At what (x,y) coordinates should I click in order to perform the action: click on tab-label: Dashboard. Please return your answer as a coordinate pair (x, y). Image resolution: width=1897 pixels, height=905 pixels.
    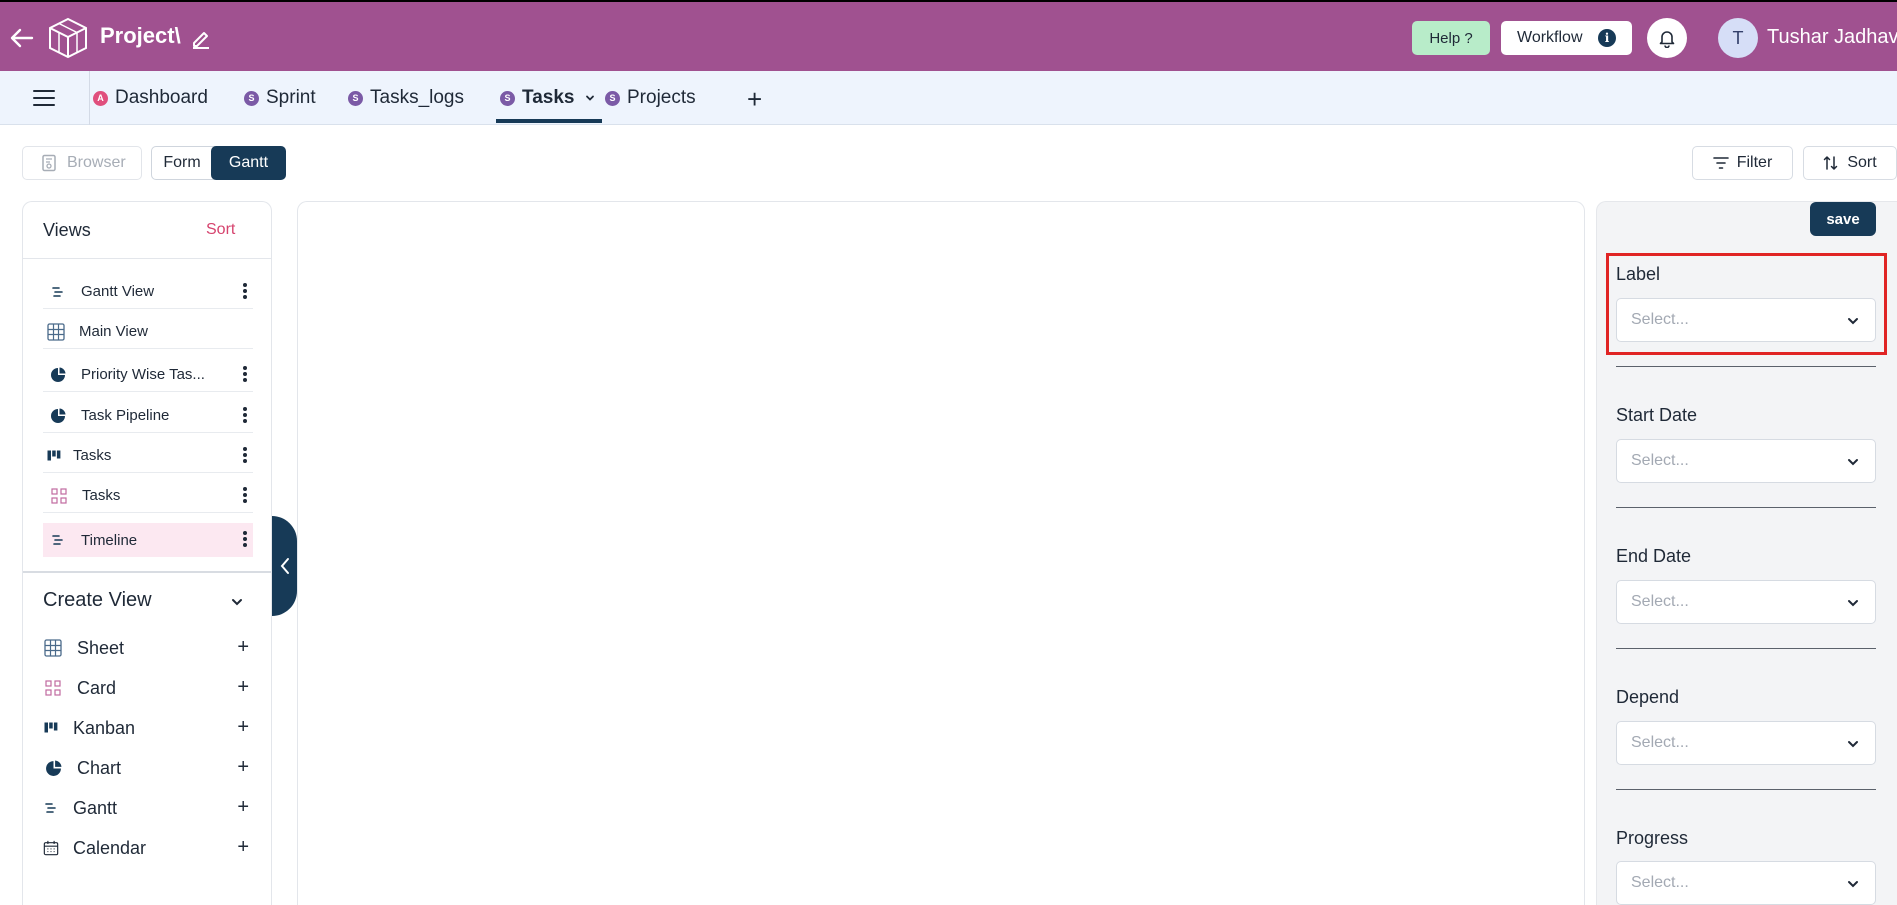
    Looking at the image, I should click on (161, 97).